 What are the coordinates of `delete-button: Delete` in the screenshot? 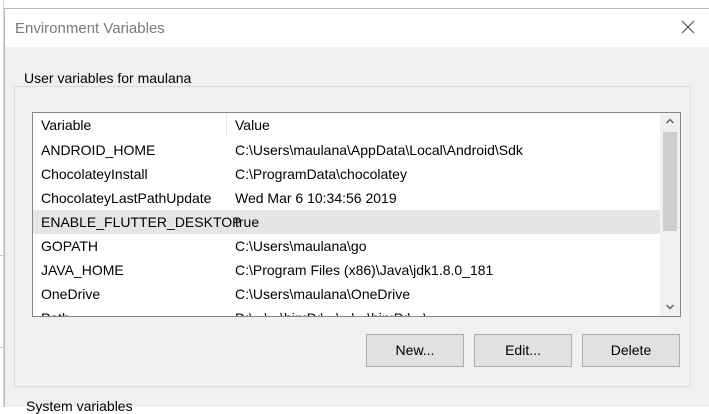 It's located at (631, 350).